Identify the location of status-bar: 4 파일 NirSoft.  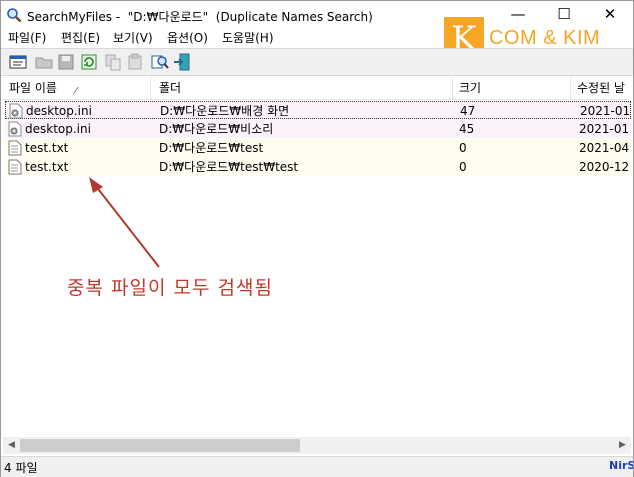
(317, 466).